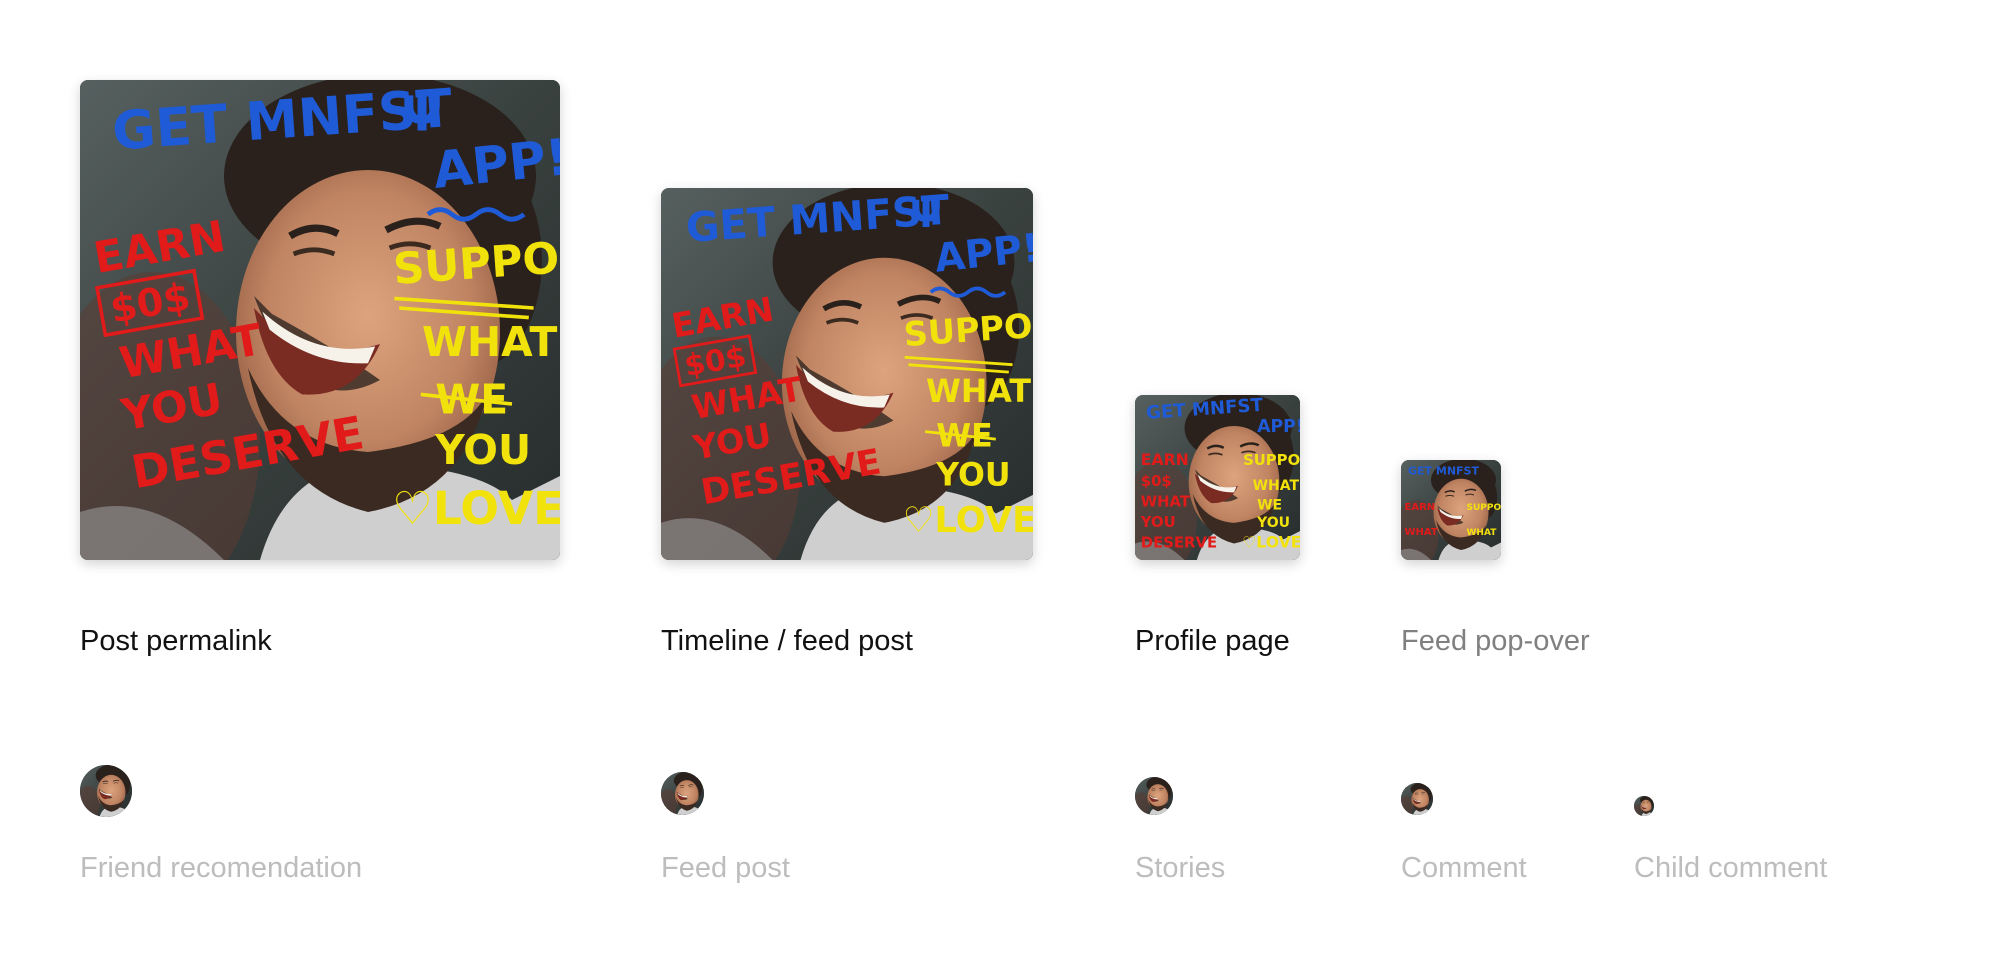 This screenshot has height=960, width=2000. I want to click on feed-popover-label: Feed pop-over, so click(1495, 641).